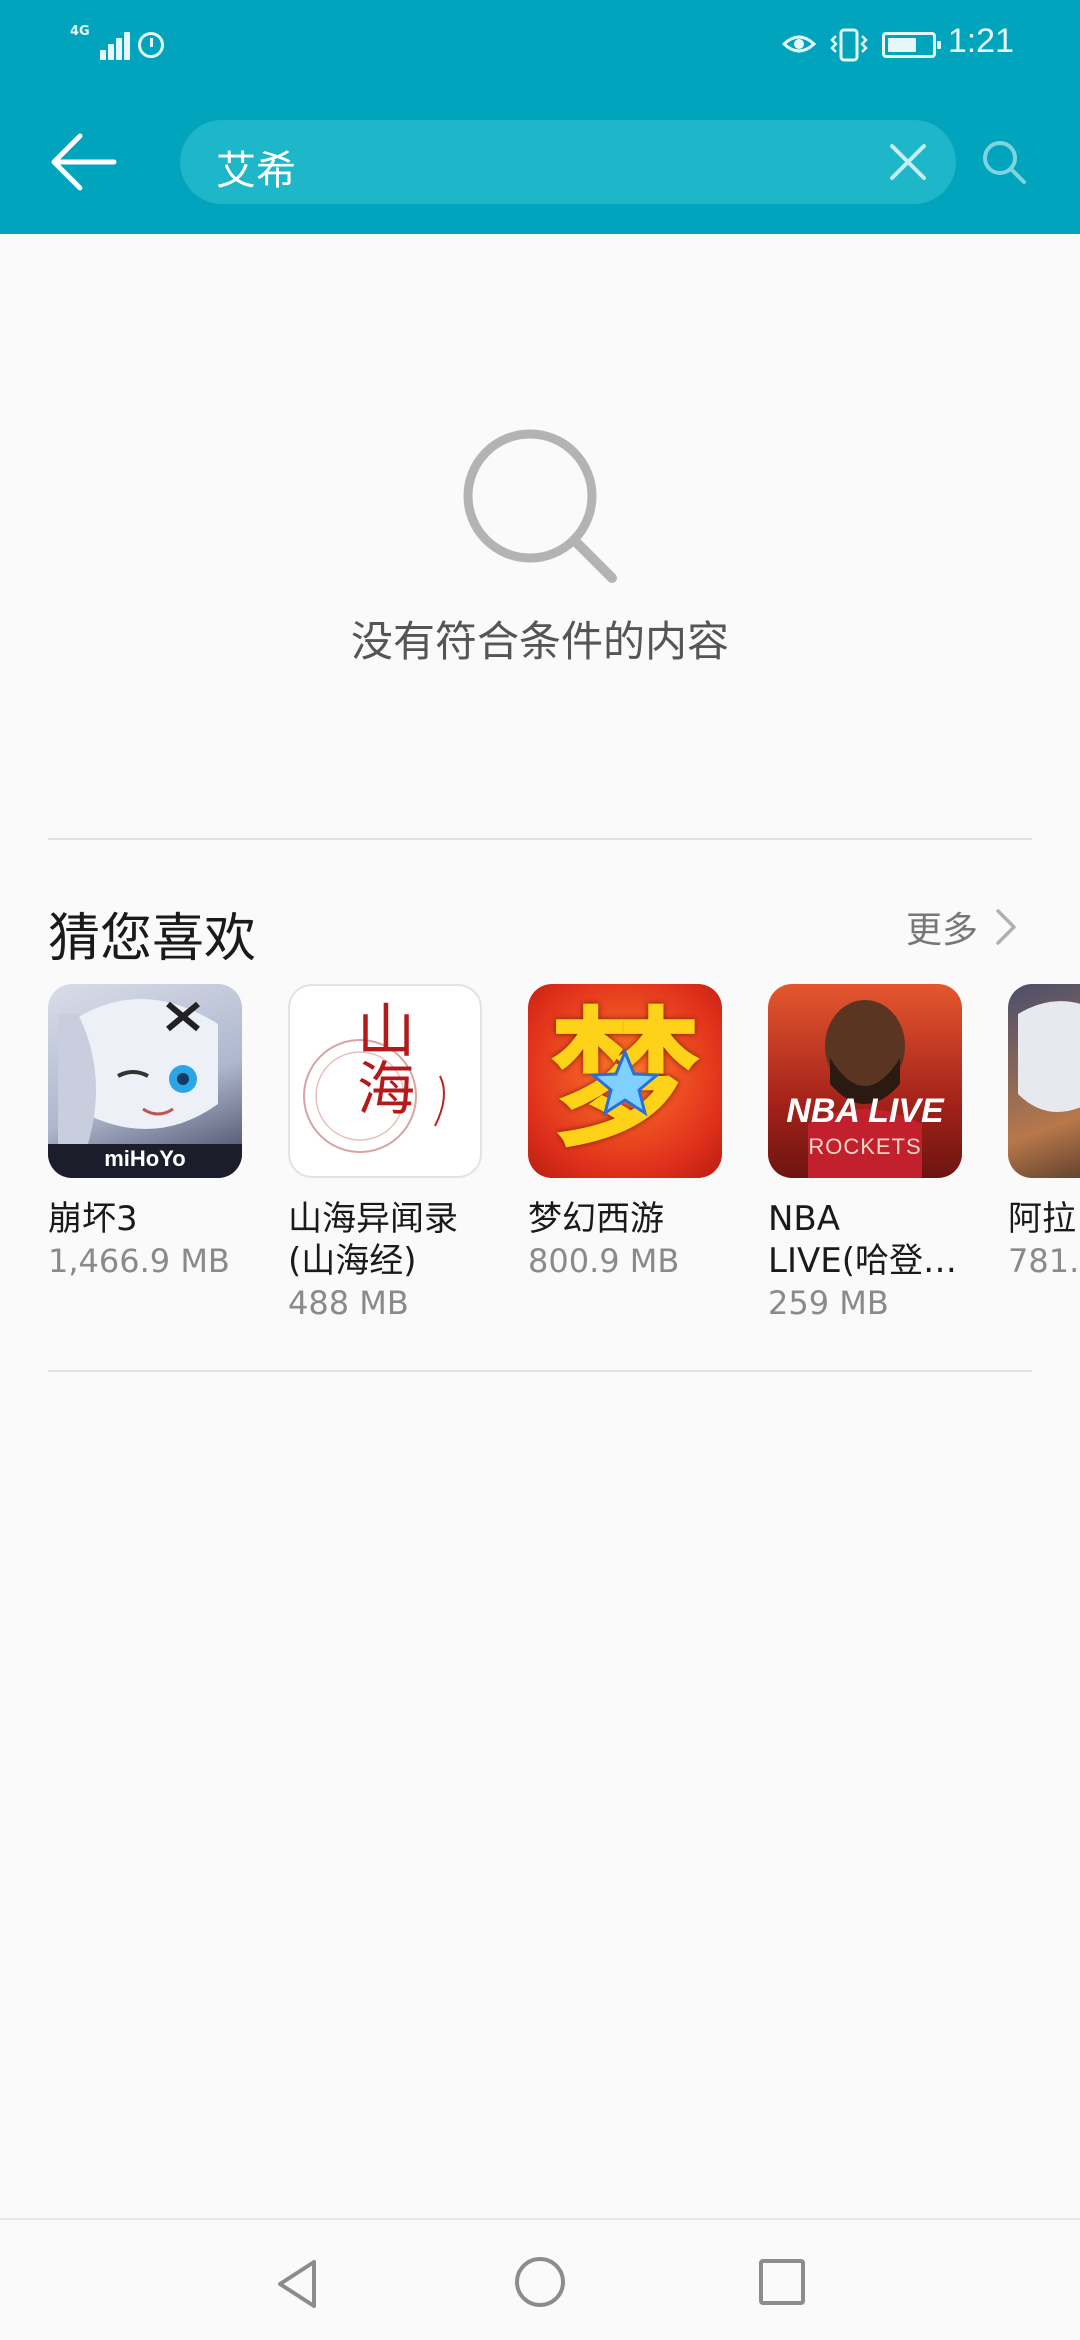  What do you see at coordinates (82, 162) in the screenshot?
I see `back-arrow-button` at bounding box center [82, 162].